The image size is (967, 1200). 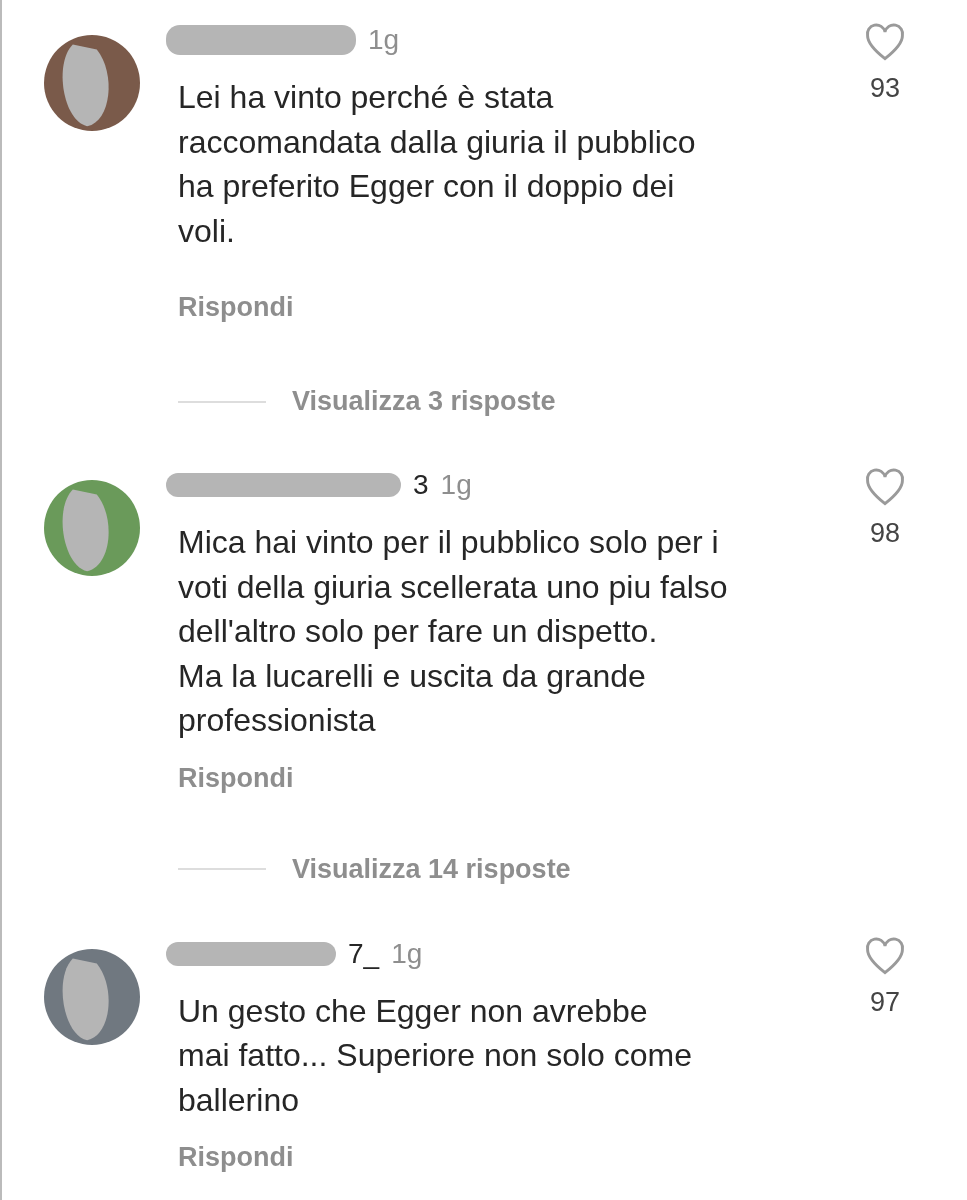 I want to click on like-count: 93, so click(x=884, y=88).